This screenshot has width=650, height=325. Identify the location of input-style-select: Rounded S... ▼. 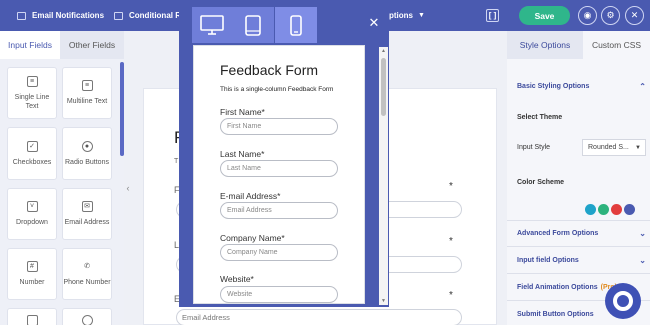
(614, 147).